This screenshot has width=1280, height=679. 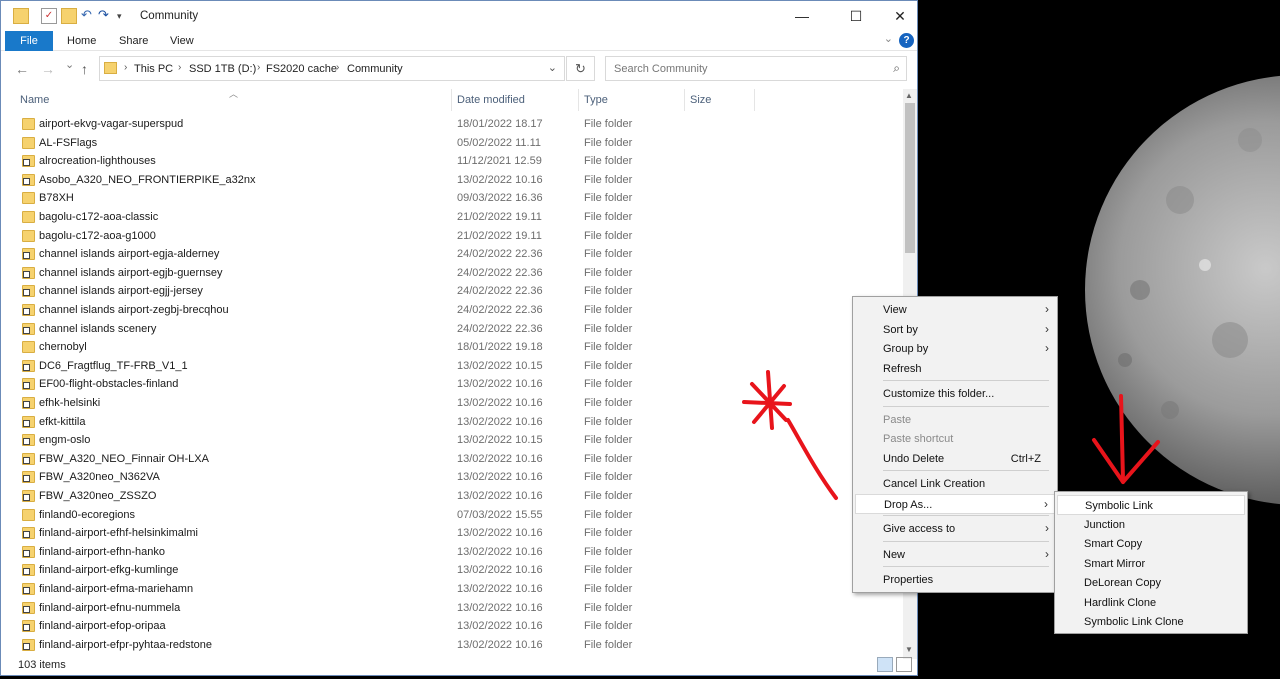 What do you see at coordinates (909, 95) in the screenshot?
I see `scroll-up-icon: ▲` at bounding box center [909, 95].